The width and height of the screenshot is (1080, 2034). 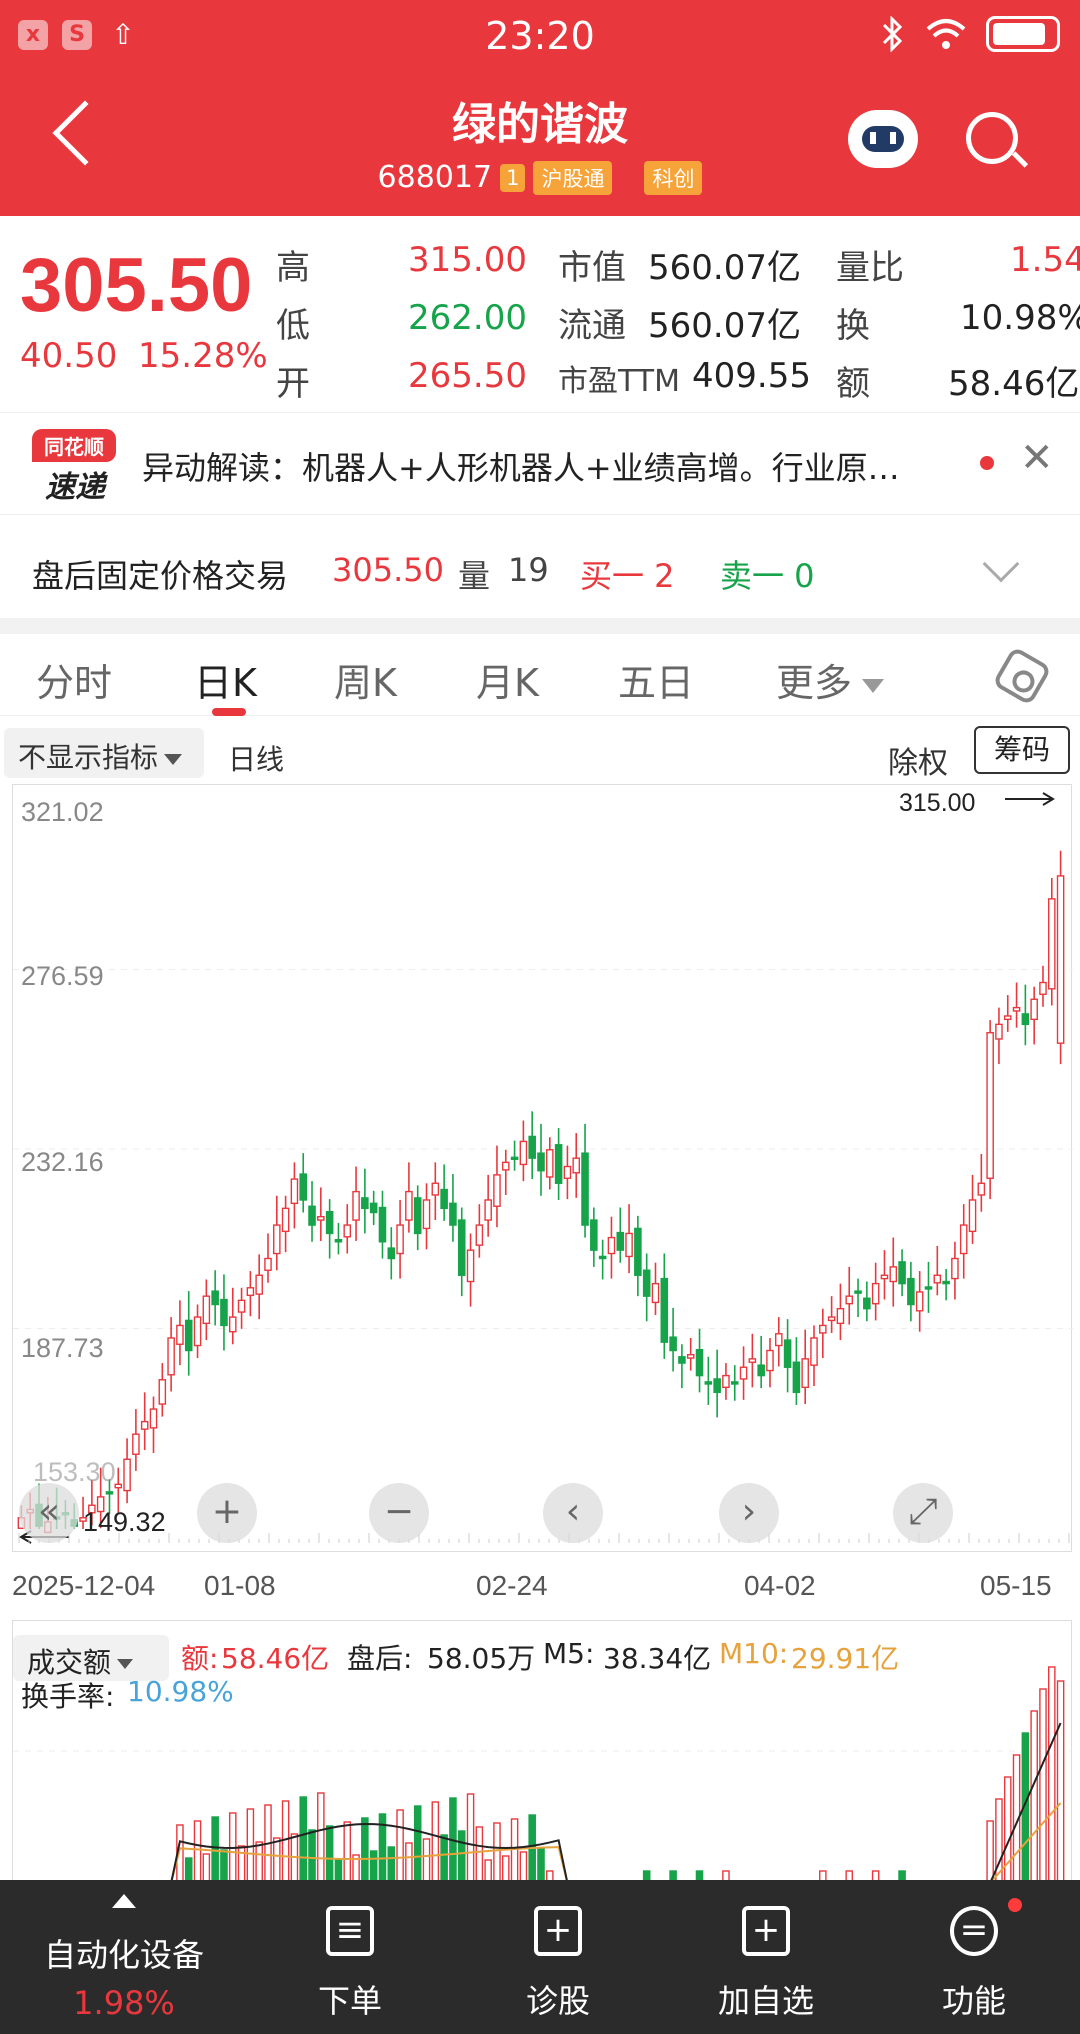 What do you see at coordinates (240, 1585) in the screenshot?
I see `x-tick-label: 01-08` at bounding box center [240, 1585].